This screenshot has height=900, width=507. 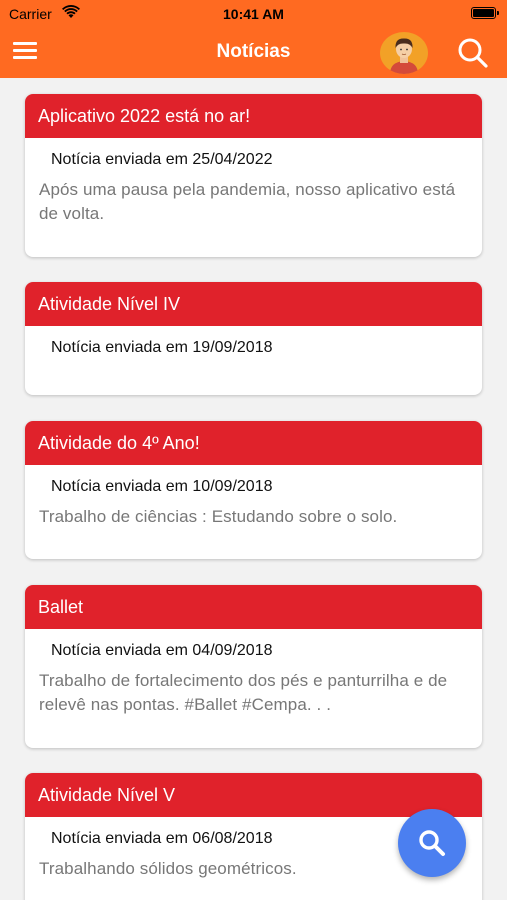 I want to click on battery-icon, so click(x=485, y=13).